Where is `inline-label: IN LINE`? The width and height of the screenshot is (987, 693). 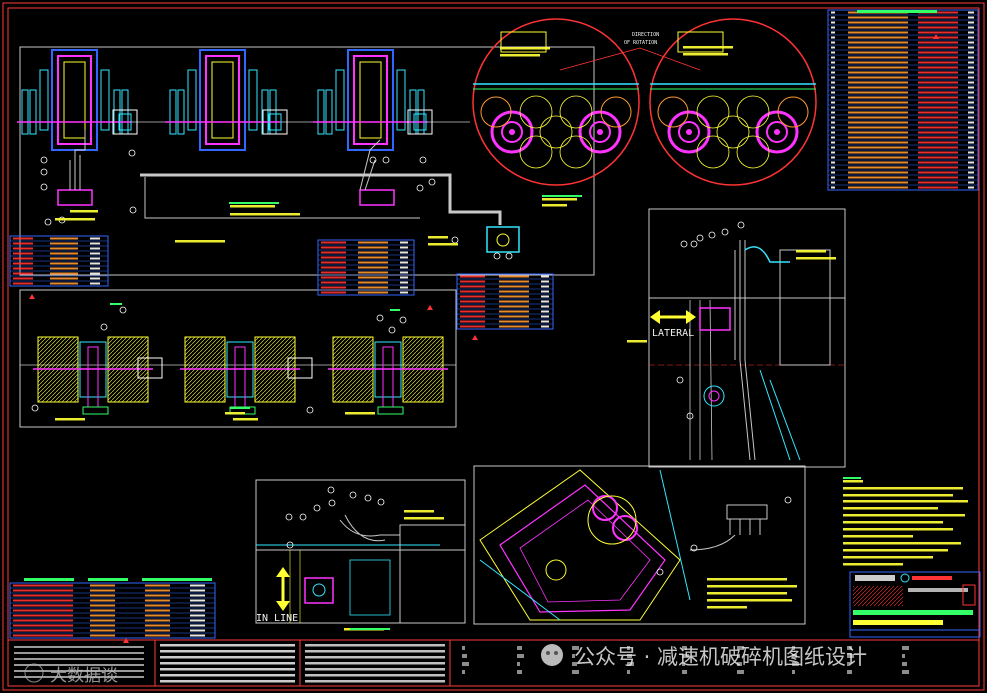
inline-label: IN LINE is located at coordinates (277, 618).